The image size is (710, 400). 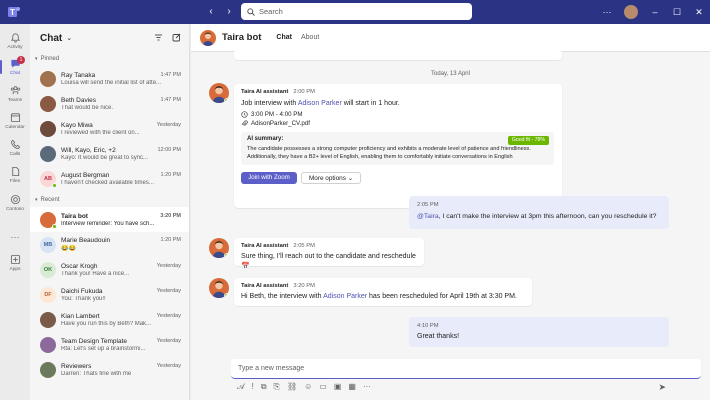 I want to click on tab-chat: Chat, so click(x=284, y=38).